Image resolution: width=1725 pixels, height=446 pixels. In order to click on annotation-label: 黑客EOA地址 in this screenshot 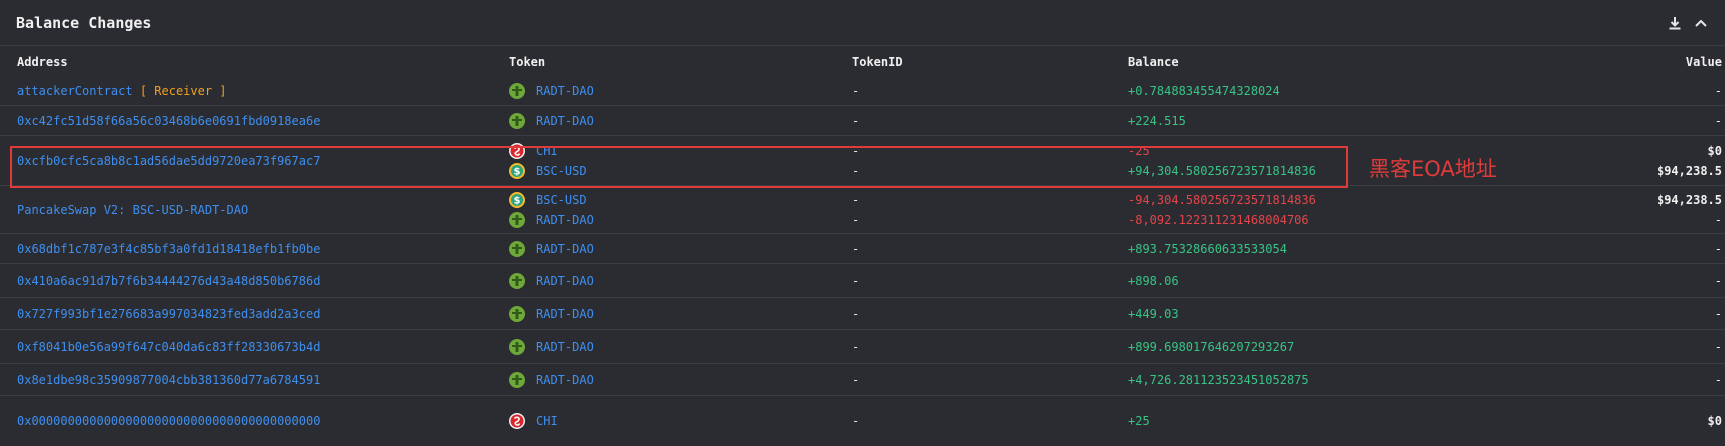, I will do `click(1433, 169)`.